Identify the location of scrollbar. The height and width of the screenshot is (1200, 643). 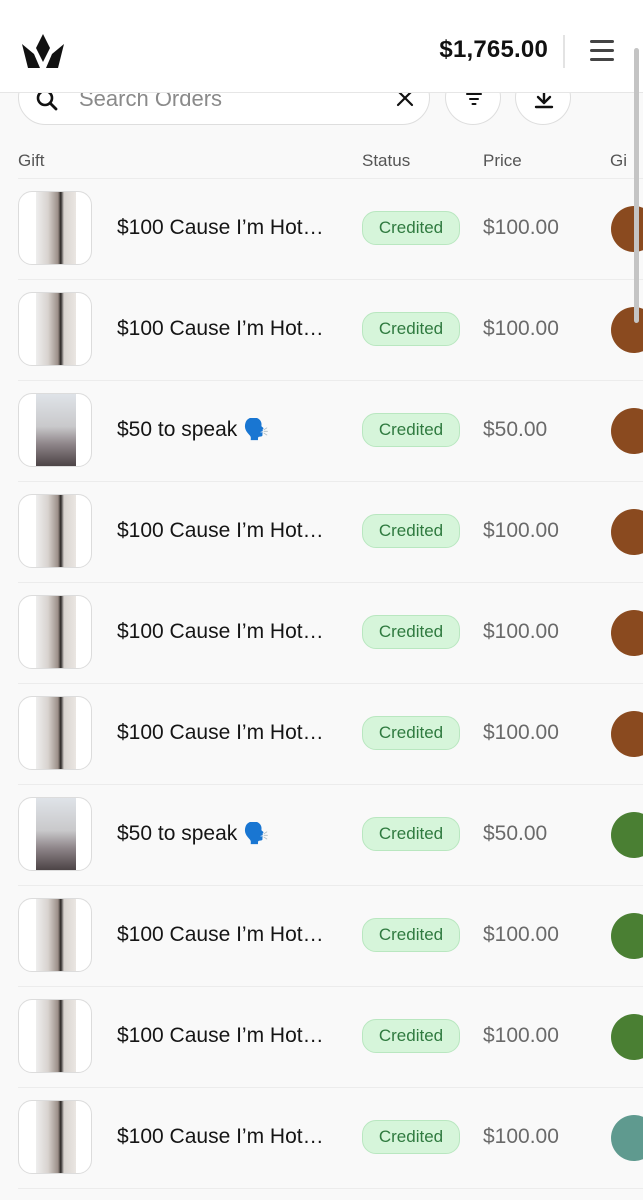
(636, 185).